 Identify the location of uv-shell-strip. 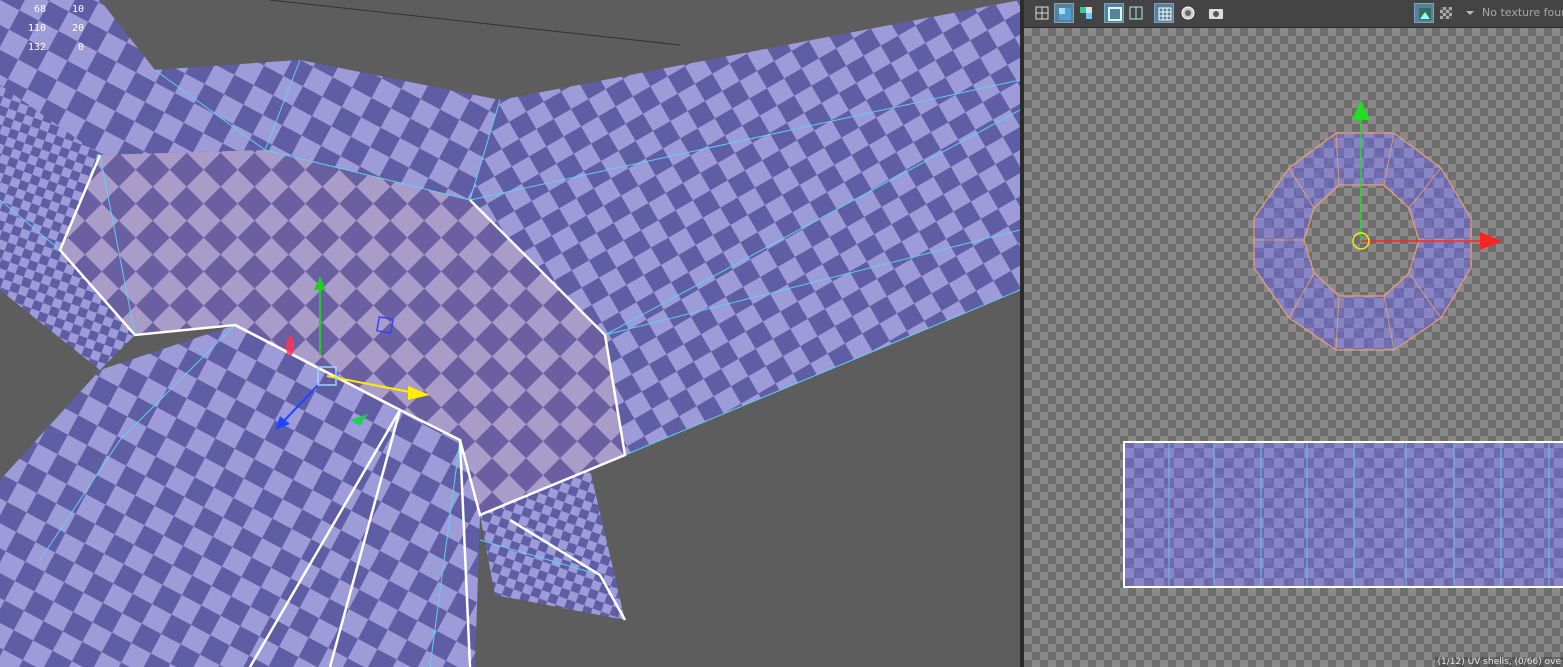
(1343, 514).